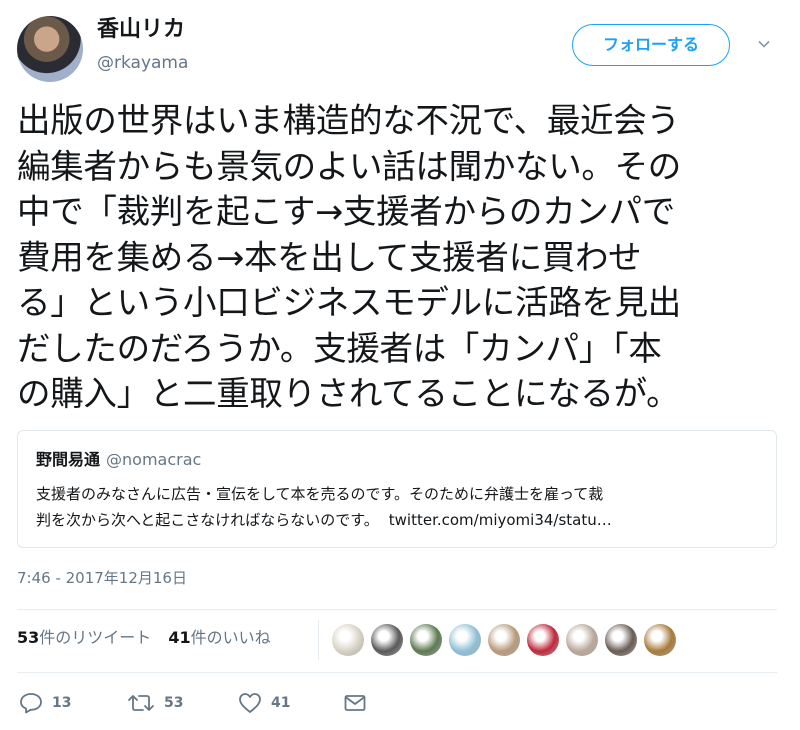 The image size is (800, 730). I want to click on likes-stat: 41件のいいね, so click(219, 637).